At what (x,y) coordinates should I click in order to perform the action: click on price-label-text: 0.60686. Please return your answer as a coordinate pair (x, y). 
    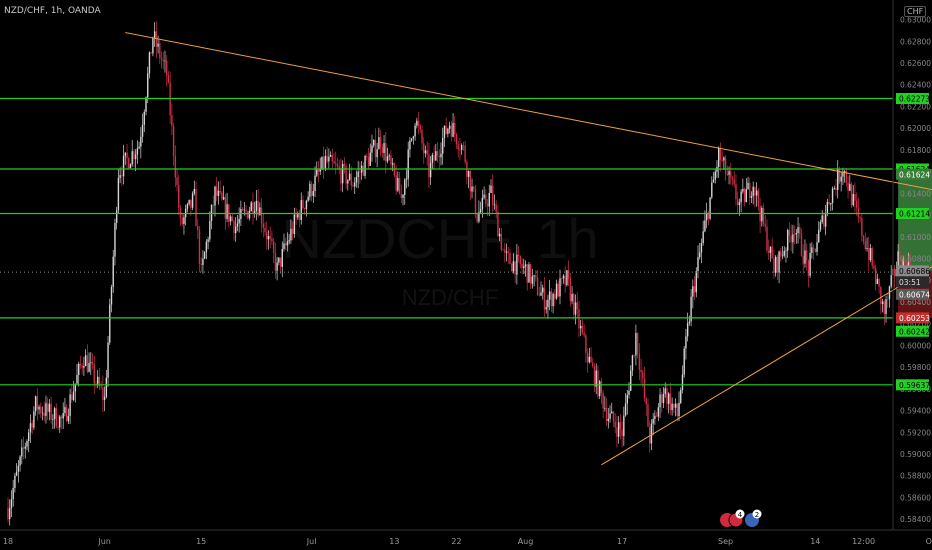
    Looking at the image, I should click on (914, 271).